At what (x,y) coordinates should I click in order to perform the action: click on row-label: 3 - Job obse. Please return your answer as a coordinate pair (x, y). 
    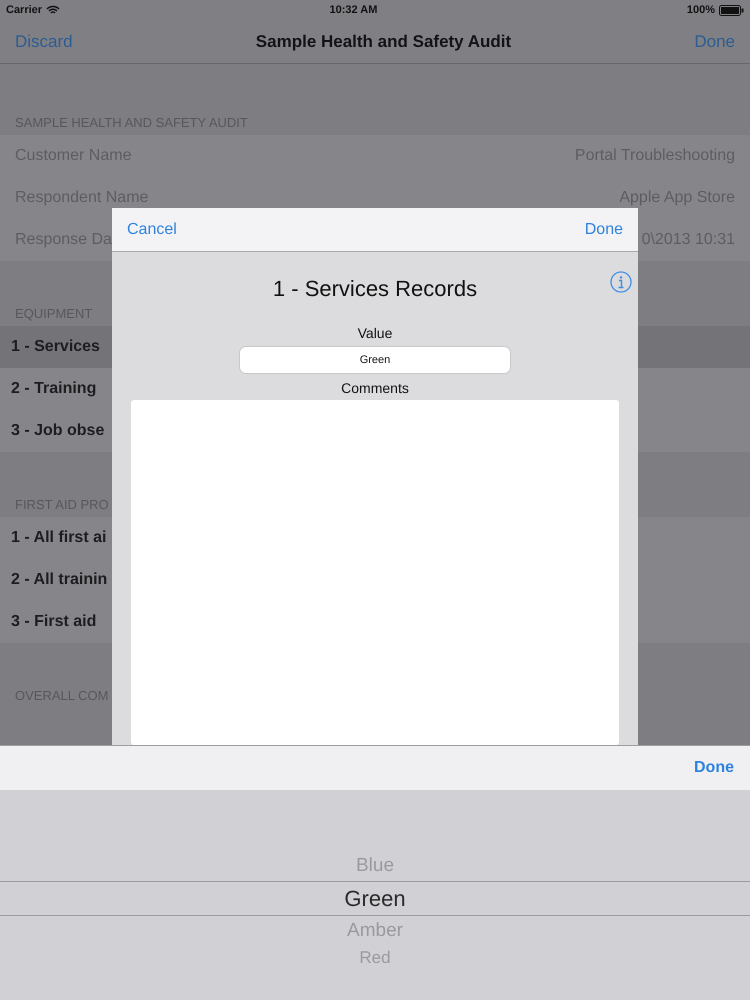
    Looking at the image, I should click on (57, 431).